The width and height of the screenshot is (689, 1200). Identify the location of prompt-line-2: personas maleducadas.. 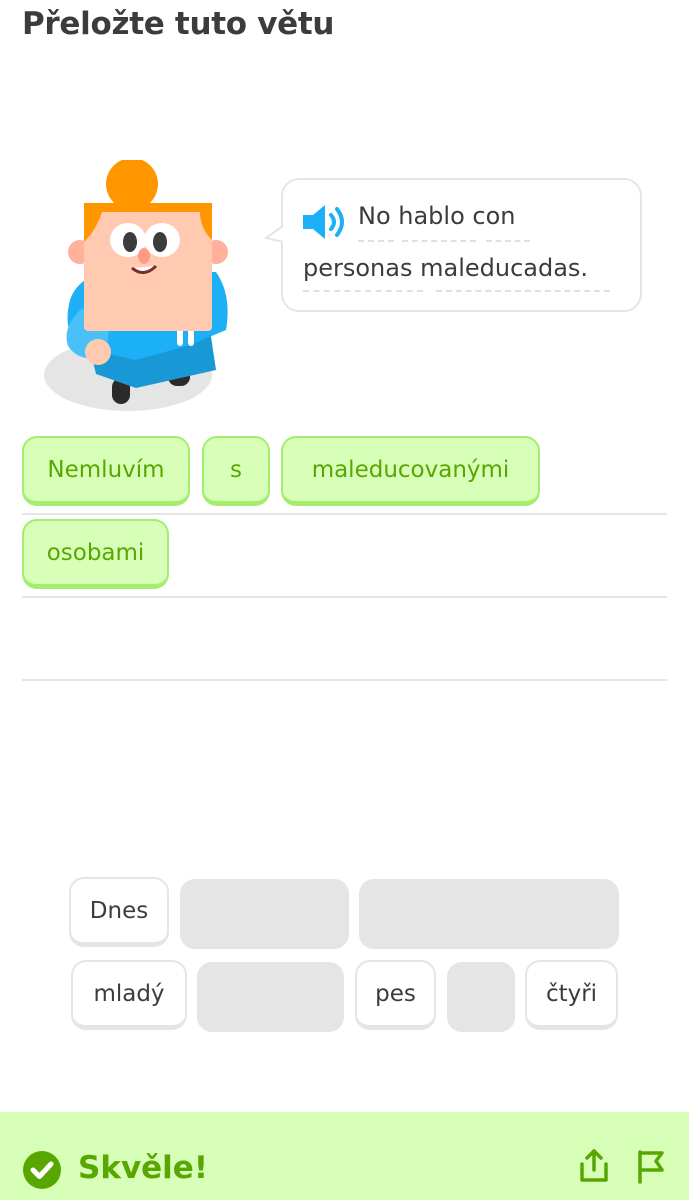
(445, 268).